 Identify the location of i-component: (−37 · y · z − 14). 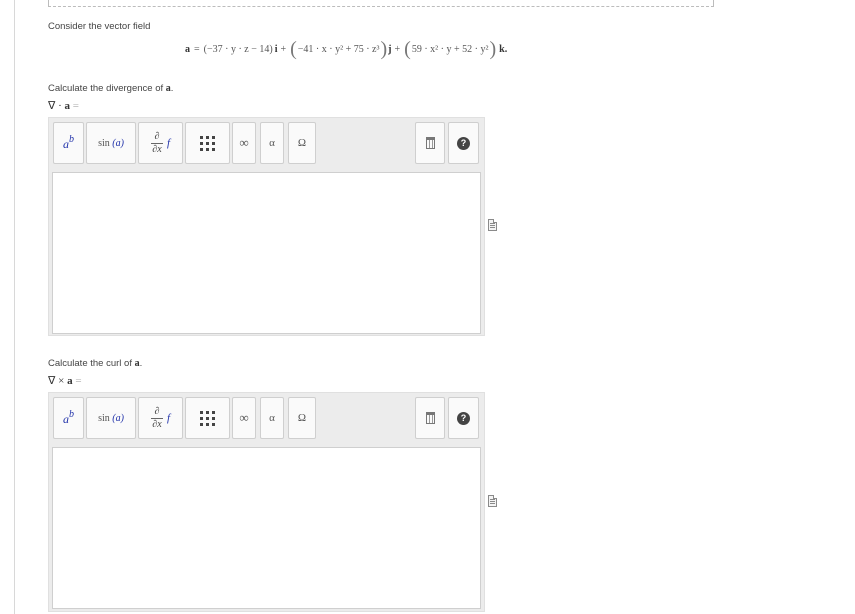
(238, 49).